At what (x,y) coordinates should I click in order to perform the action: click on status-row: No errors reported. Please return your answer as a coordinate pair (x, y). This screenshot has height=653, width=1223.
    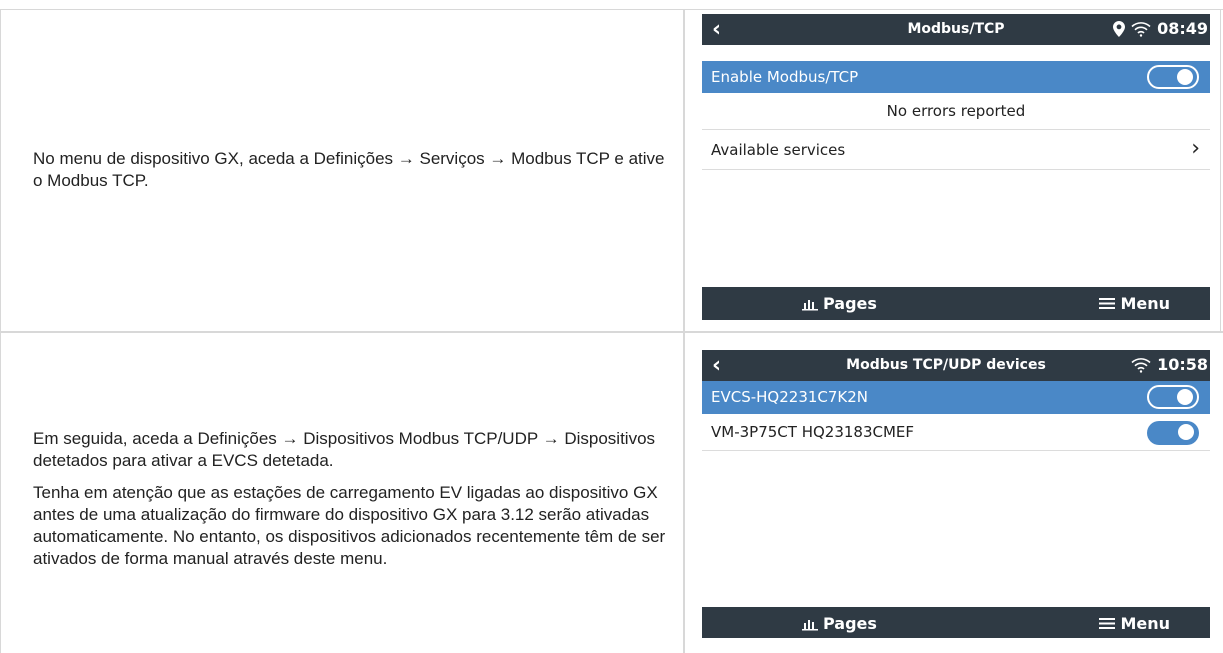
    Looking at the image, I should click on (956, 111).